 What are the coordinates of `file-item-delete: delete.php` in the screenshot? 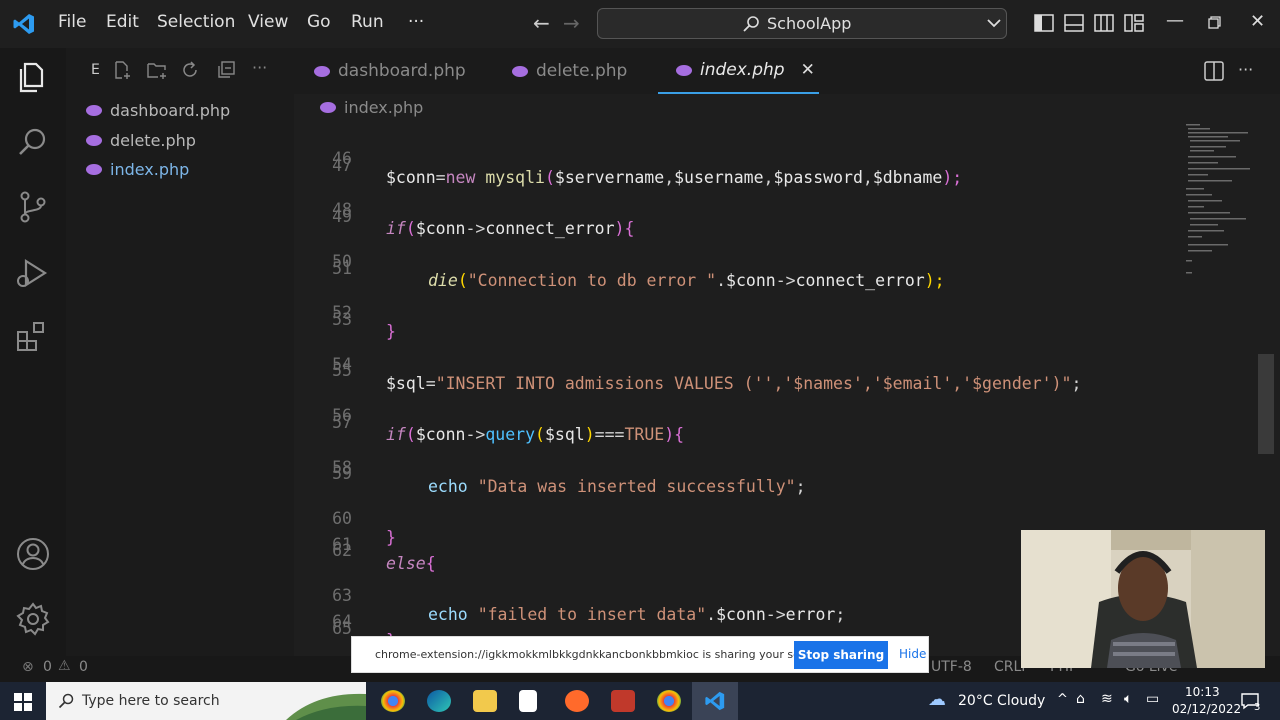 It's located at (141, 140).